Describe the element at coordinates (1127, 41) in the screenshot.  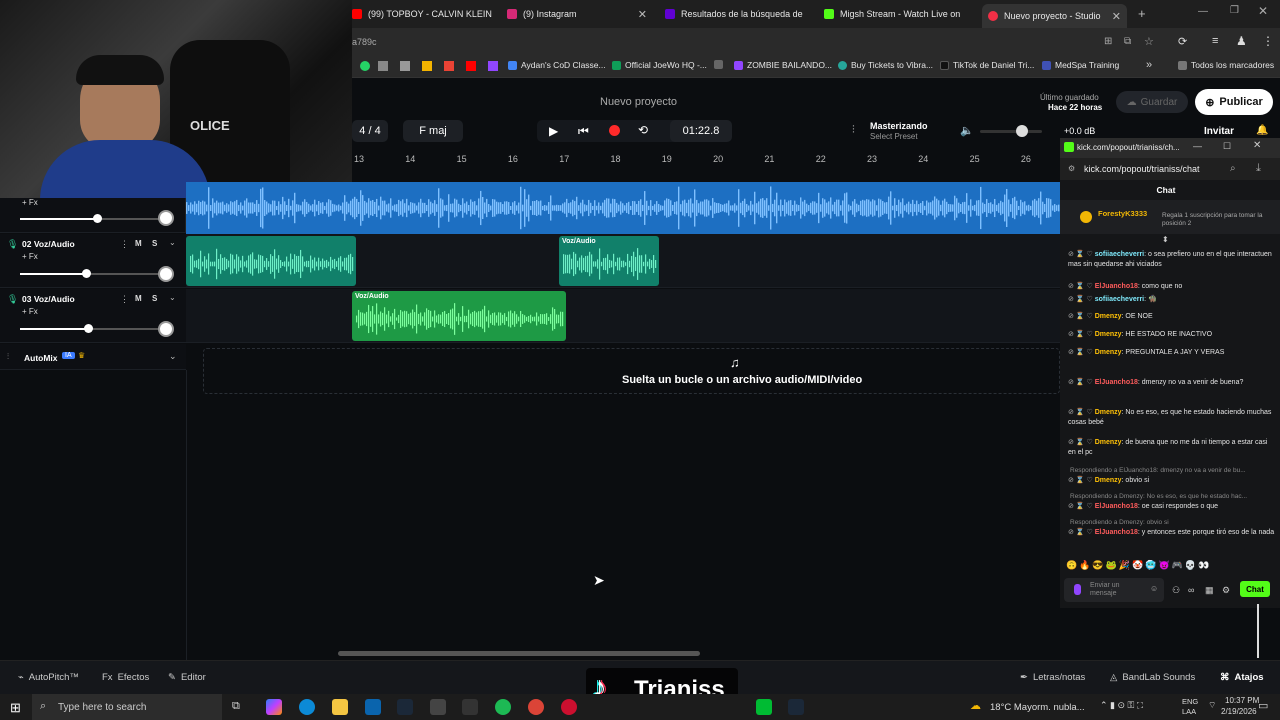
I see `cast-icon: ⧉` at that location.